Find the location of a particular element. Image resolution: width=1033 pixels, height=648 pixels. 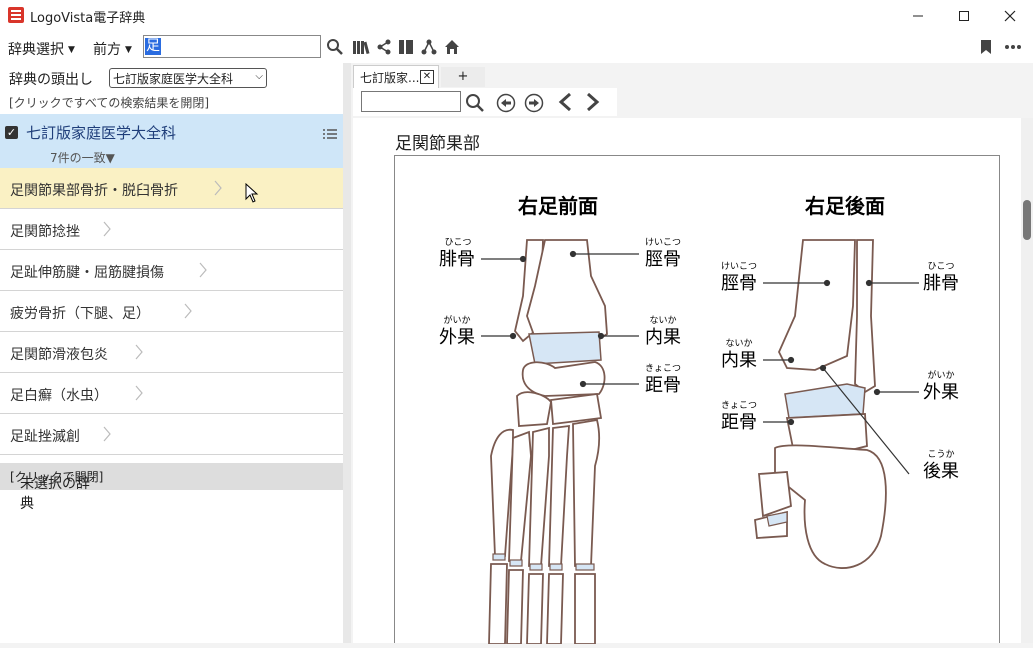

back-label-ruby: けいこつ is located at coordinates (739, 266).